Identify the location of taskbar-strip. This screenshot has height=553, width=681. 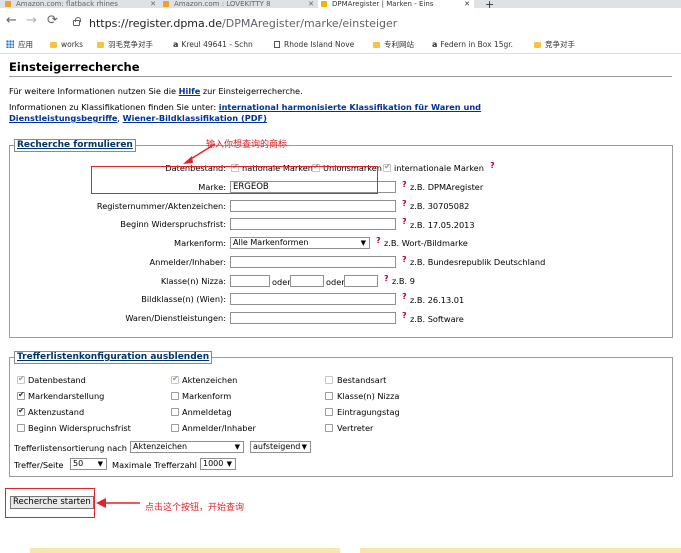
(340, 550).